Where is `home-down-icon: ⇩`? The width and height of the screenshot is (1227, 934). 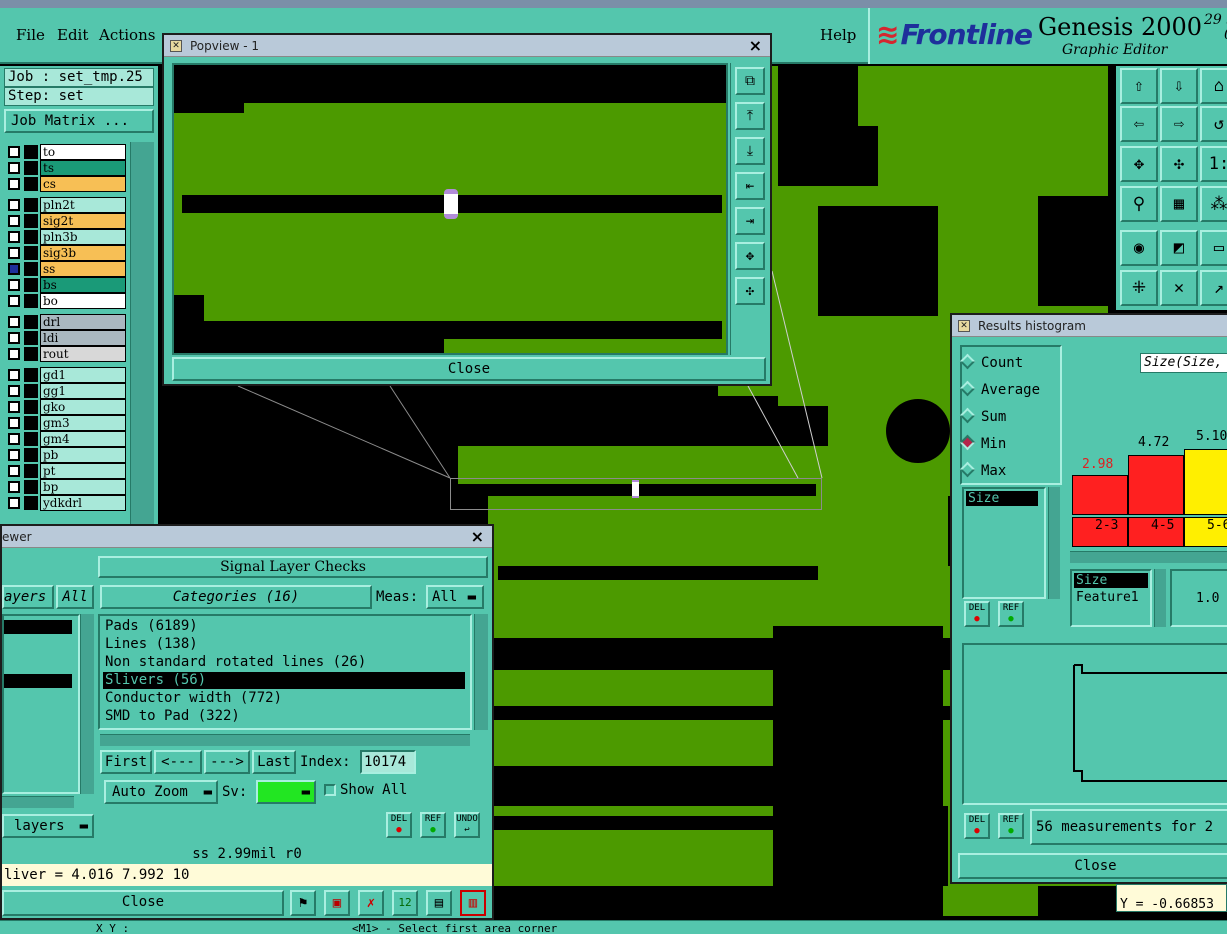 home-down-icon: ⇩ is located at coordinates (1179, 86).